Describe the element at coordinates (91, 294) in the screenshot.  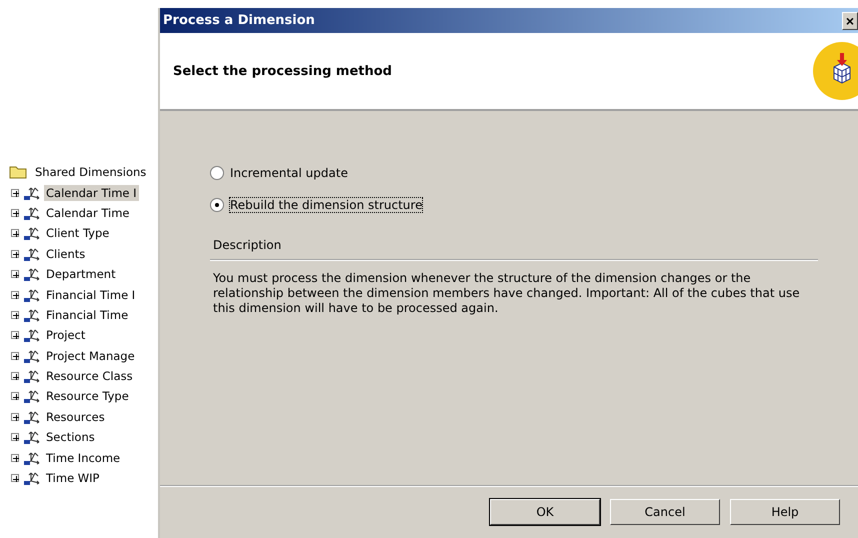
I see `tree-item: Financial Time I` at that location.